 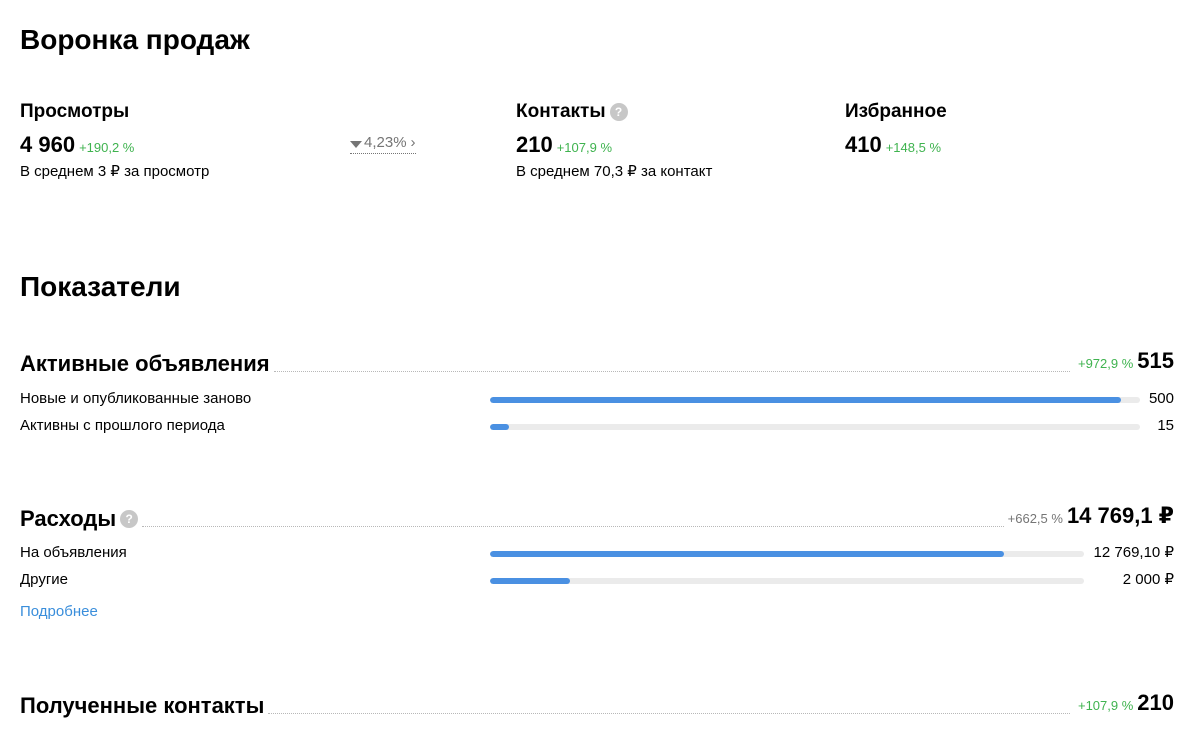 What do you see at coordinates (597, 362) in the screenshot?
I see `active-ads-header: Активные объявления +972,9 % 515` at bounding box center [597, 362].